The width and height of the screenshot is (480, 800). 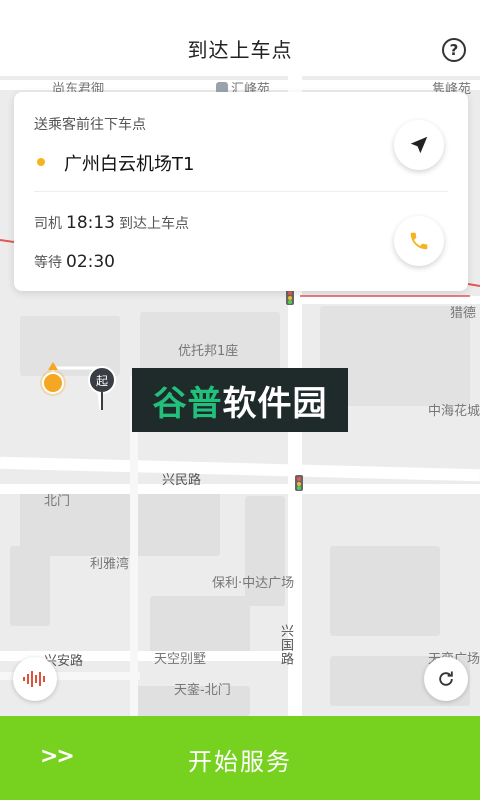 I want to click on map-poi-label: 保利·中达广场, so click(x=253, y=583).